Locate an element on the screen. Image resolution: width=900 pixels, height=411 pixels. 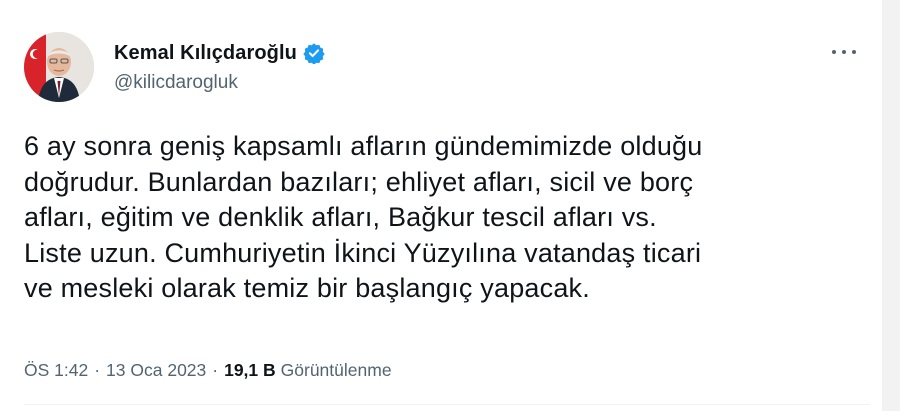
more-horizontal-icon is located at coordinates (844, 52).